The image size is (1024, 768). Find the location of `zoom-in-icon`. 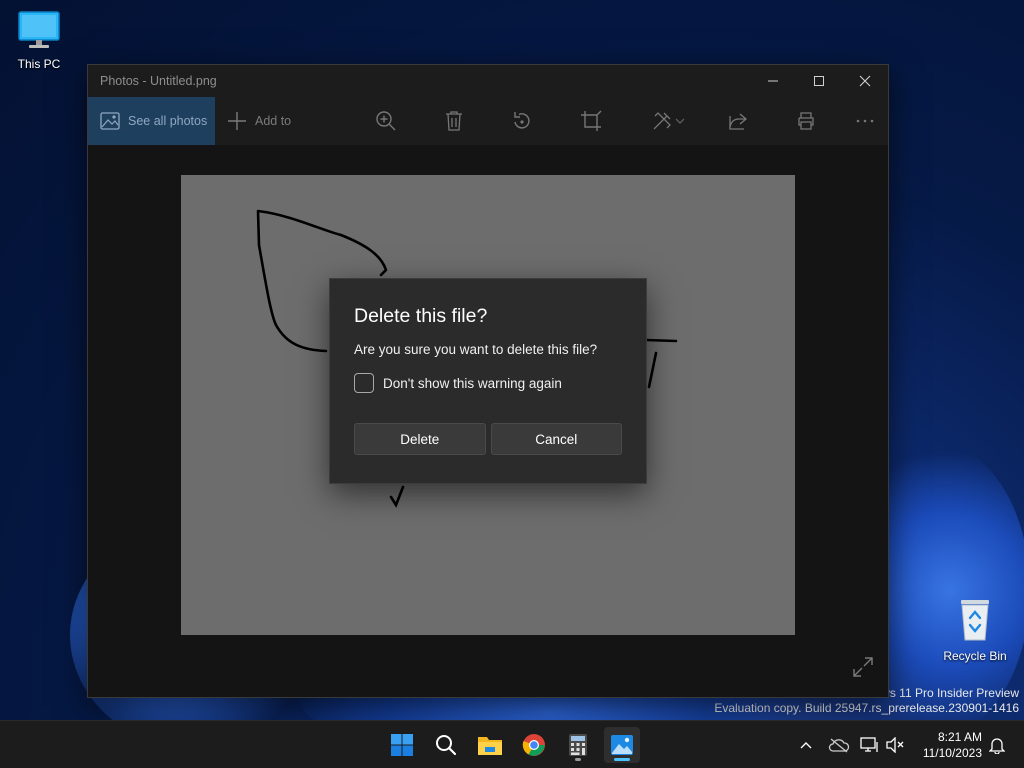

zoom-in-icon is located at coordinates (386, 121).